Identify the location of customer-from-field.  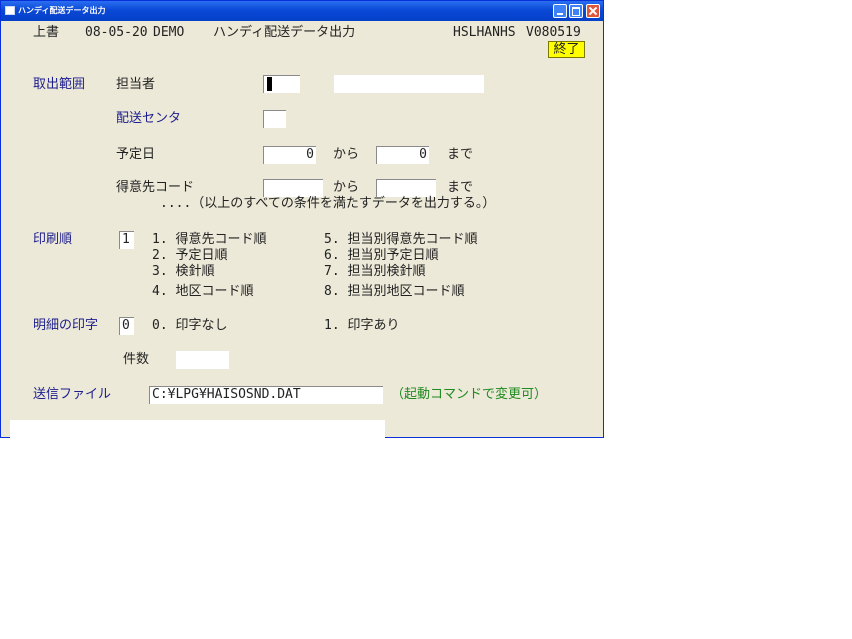
(293, 188).